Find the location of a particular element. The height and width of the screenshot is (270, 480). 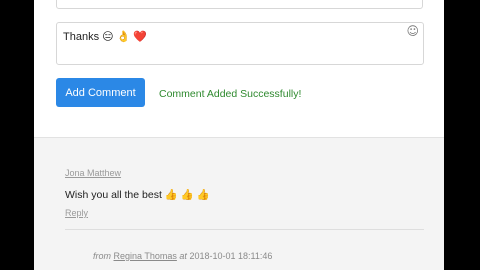

reply-from-label: from is located at coordinates (102, 256).